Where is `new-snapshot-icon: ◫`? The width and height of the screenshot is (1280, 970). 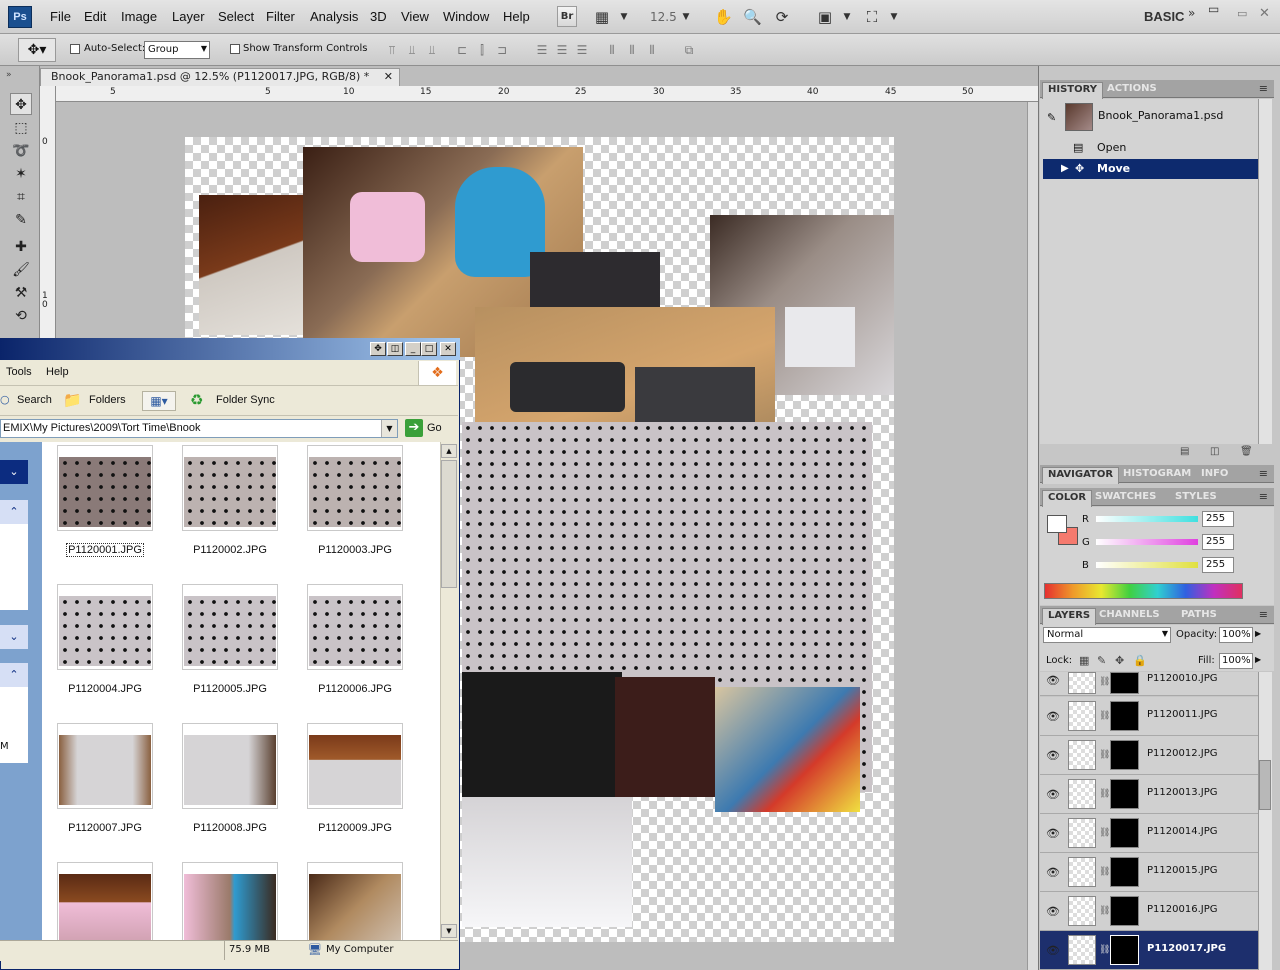 new-snapshot-icon: ◫ is located at coordinates (1214, 451).